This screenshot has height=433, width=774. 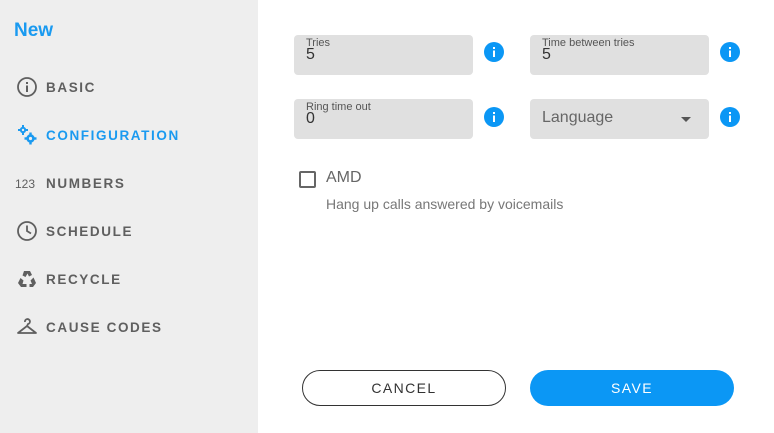 What do you see at coordinates (104, 327) in the screenshot?
I see `sidebar-item-label: CAUSE CODES` at bounding box center [104, 327].